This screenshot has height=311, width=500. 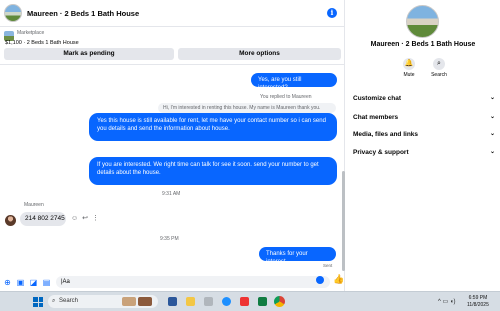 I want to click on mute-button: 🔔 Mute, so click(x=409, y=68).